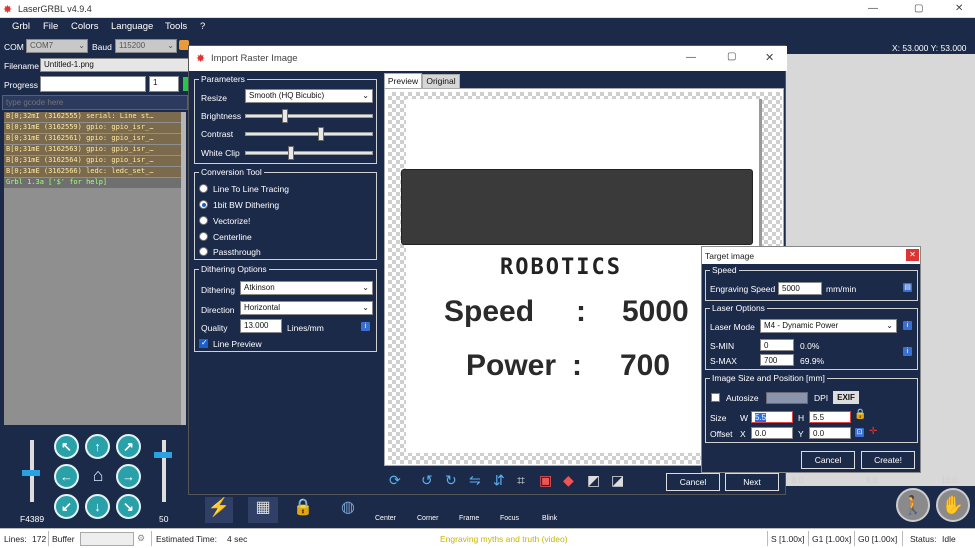  I want to click on baud-select: 115200 ⌄, so click(146, 46).